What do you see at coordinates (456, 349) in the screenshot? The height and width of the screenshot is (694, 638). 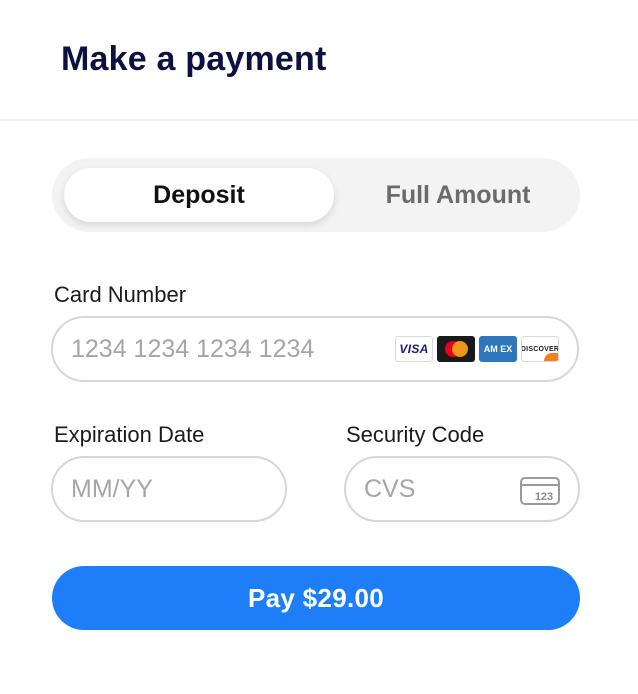 I see `mastercard-logo-icon` at bounding box center [456, 349].